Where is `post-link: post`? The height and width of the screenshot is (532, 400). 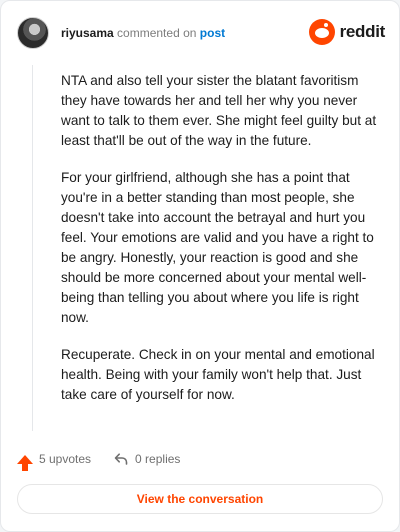
post-link: post is located at coordinates (212, 33).